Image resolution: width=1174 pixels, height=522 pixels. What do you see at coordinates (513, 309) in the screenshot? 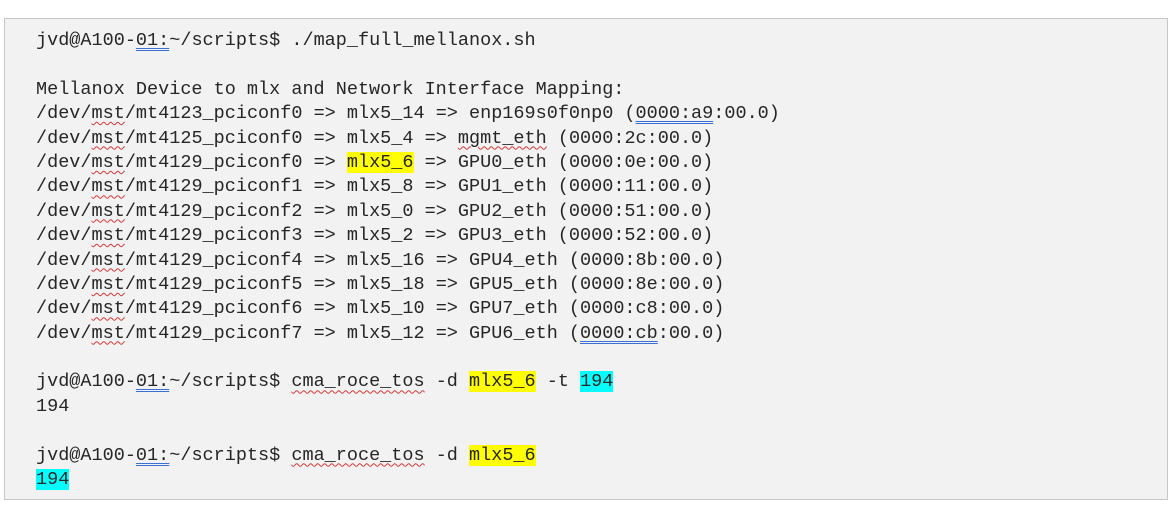
I see `mapping-rest: => mlx5_10 => GPU7_eth (0000:c8:00.0)` at bounding box center [513, 309].